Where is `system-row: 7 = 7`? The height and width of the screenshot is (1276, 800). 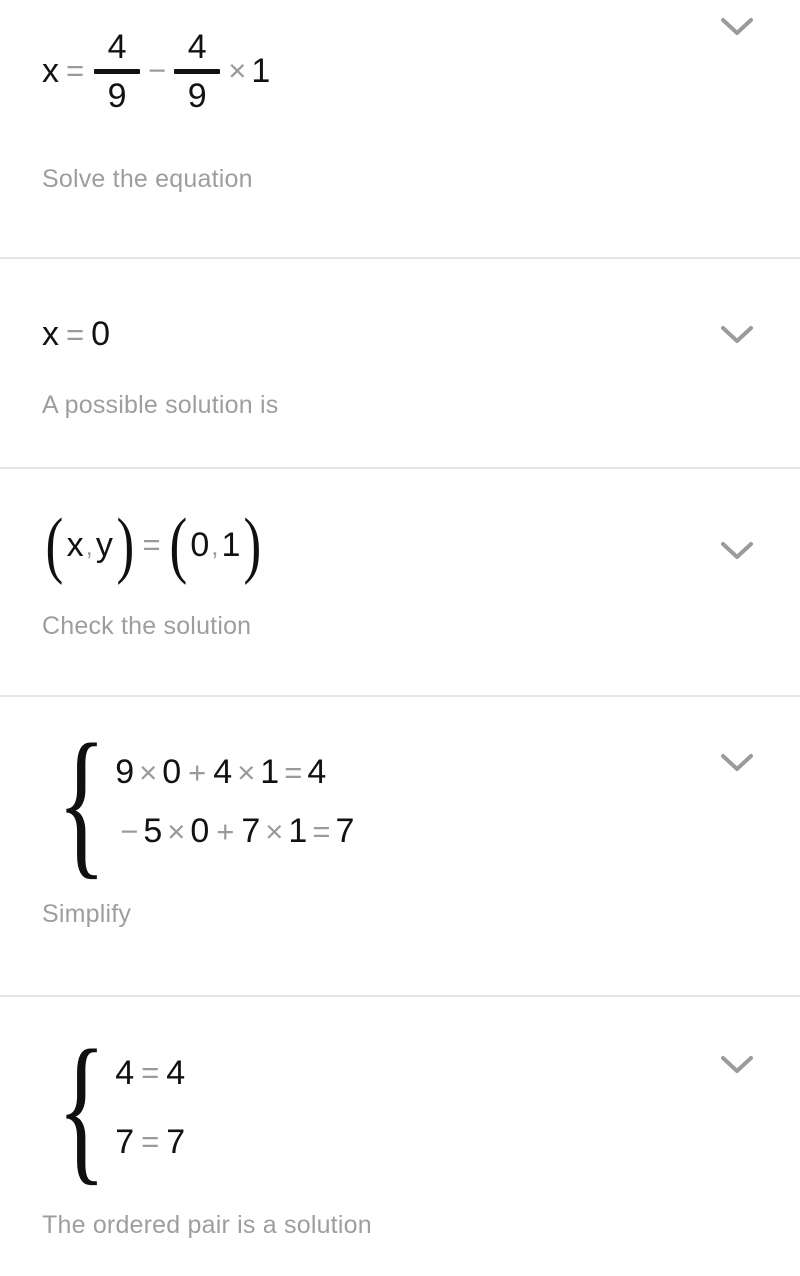 system-row: 7 = 7 is located at coordinates (150, 1142).